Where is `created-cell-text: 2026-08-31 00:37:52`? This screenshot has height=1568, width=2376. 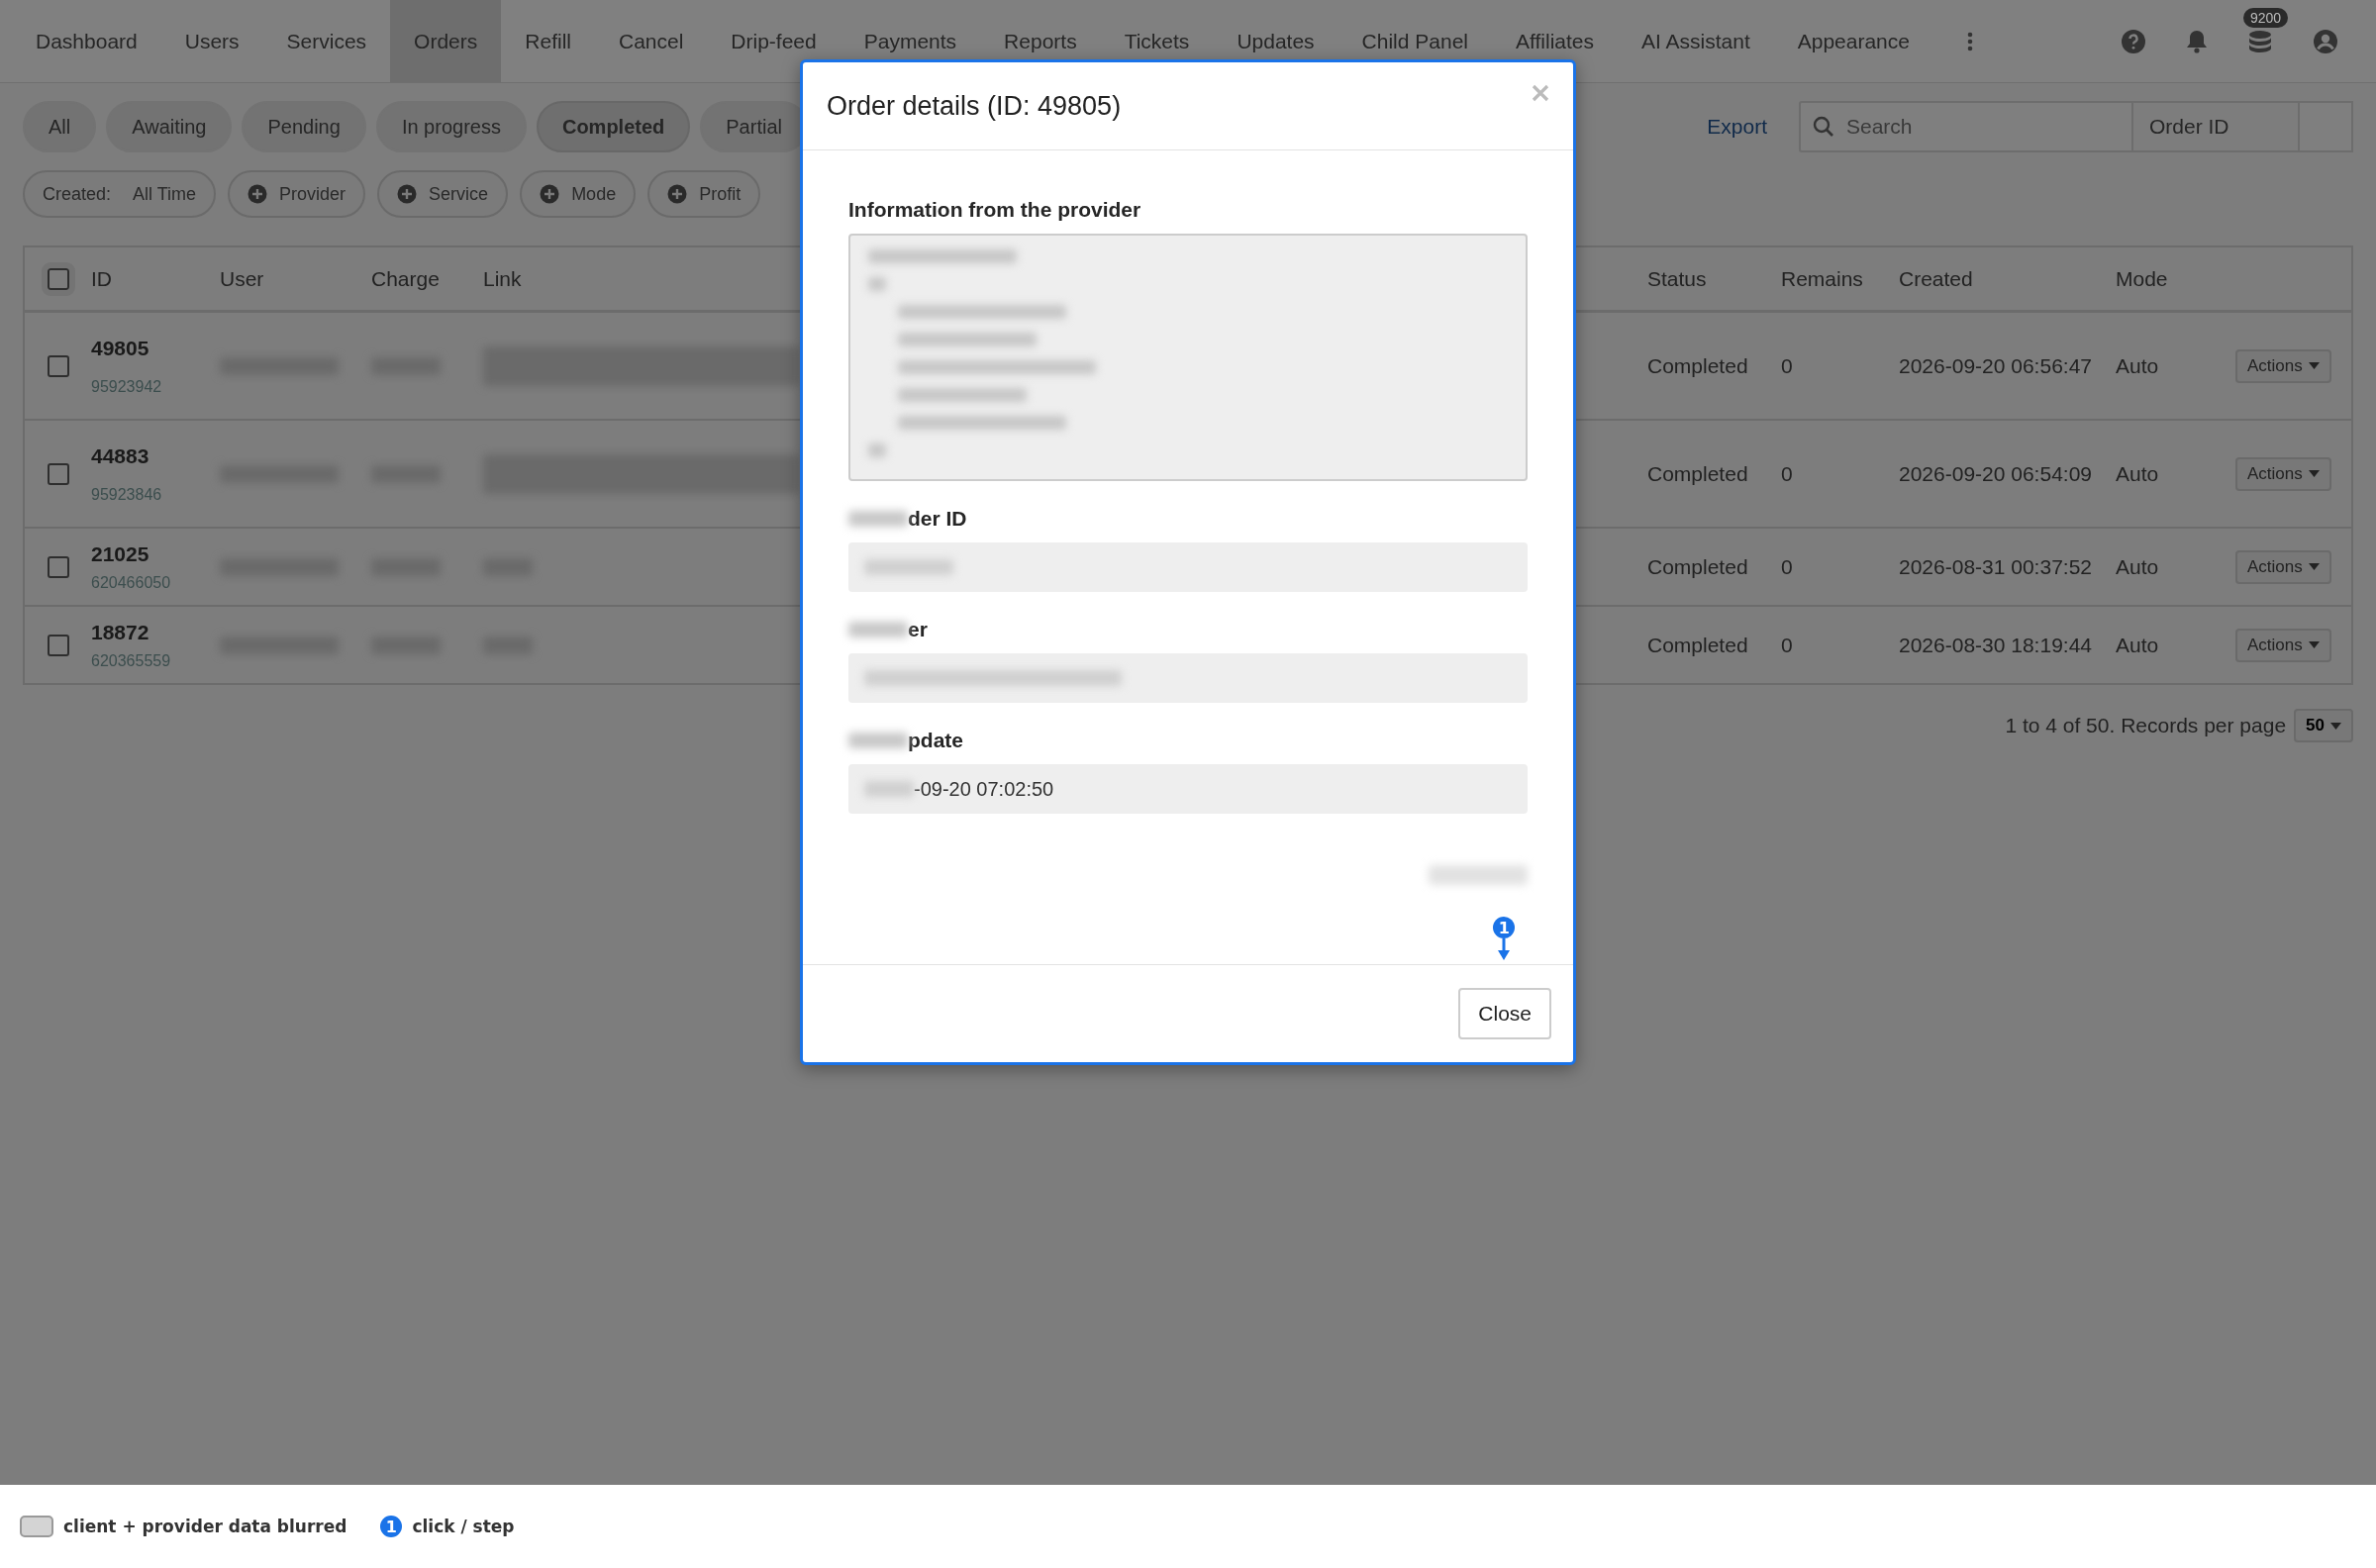
created-cell-text: 2026-08-31 00:37:52 is located at coordinates (1996, 566).